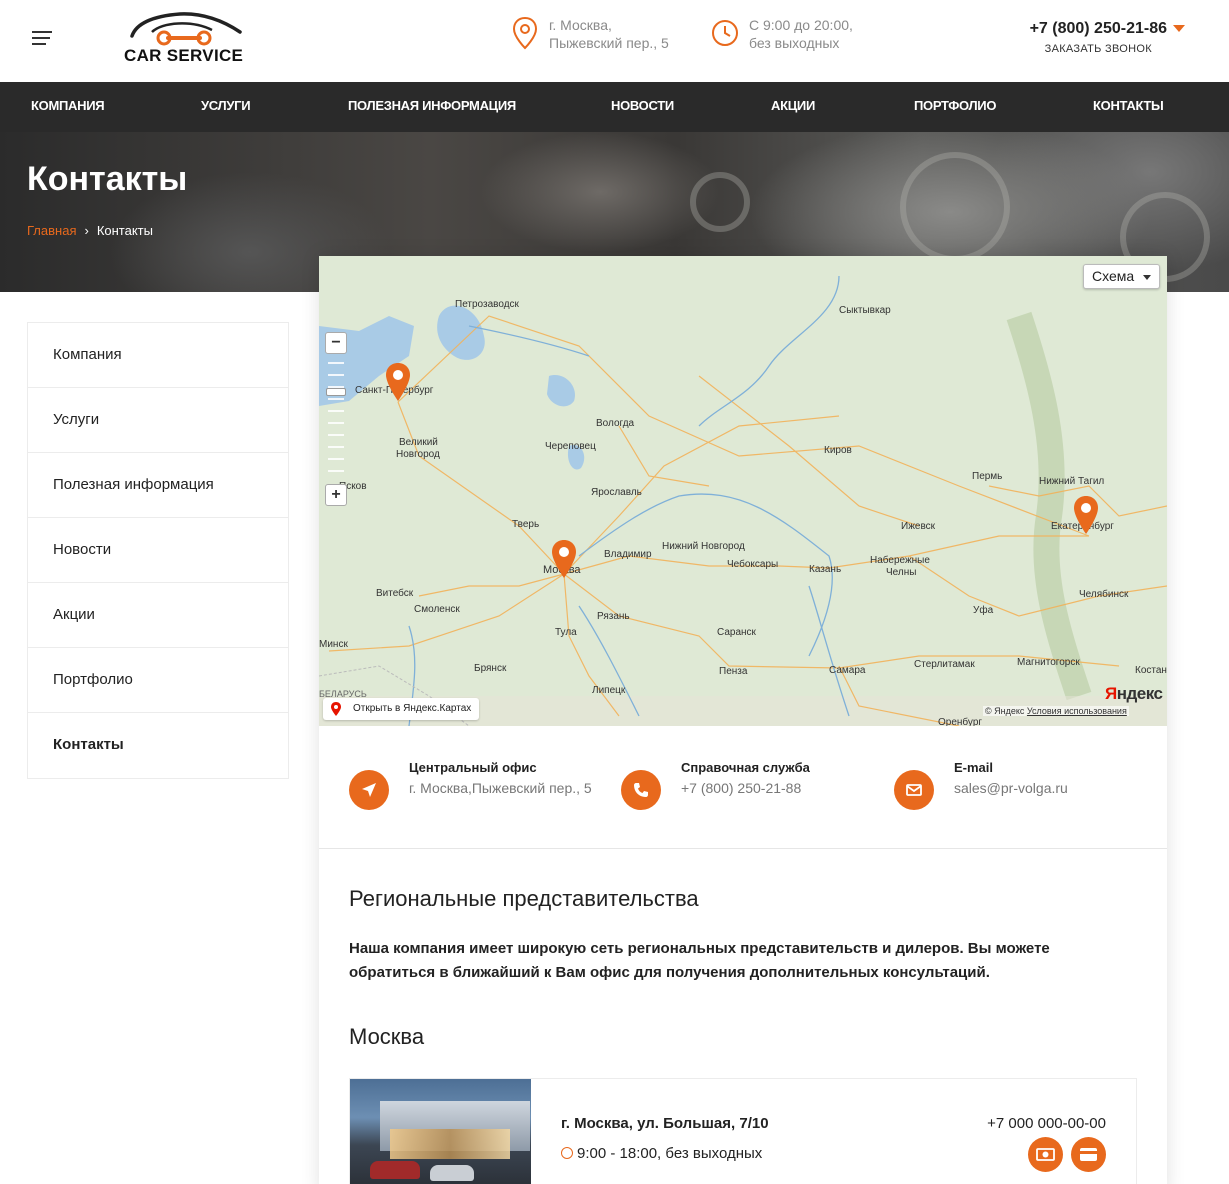 This screenshot has height=1184, width=1229. I want to click on nav-item-contacts: КОНТАКТЫ, so click(1128, 107).